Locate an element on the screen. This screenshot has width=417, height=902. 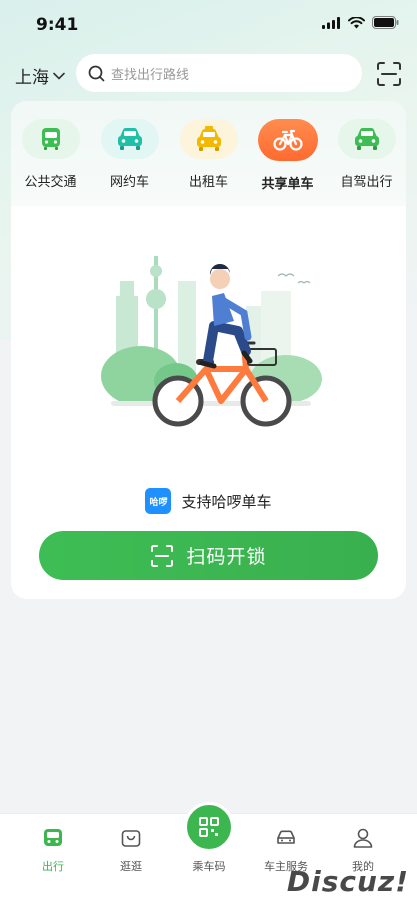
travel-mode-tabs: 公共交通 网约车 出租车 共享单车 自驾出行 is located at coordinates (208, 155).